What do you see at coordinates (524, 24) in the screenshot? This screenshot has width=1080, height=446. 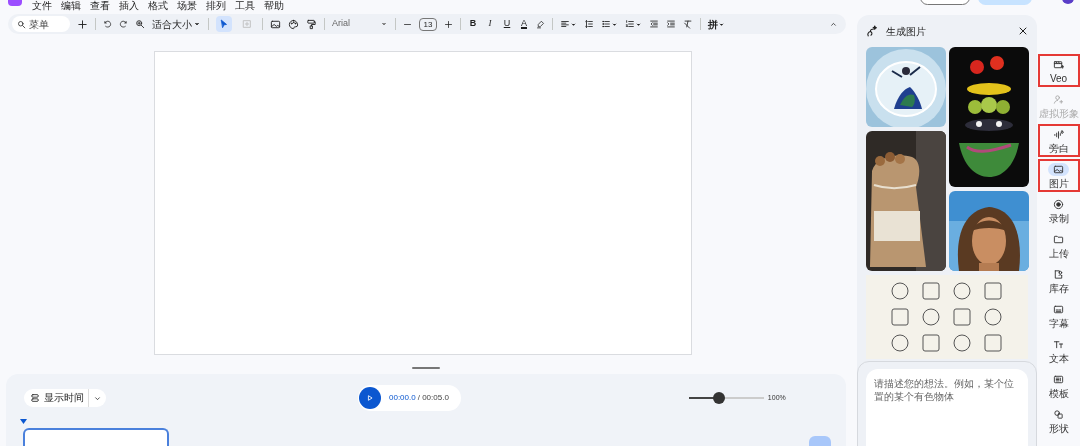 I see `text-color-button: A` at bounding box center [524, 24].